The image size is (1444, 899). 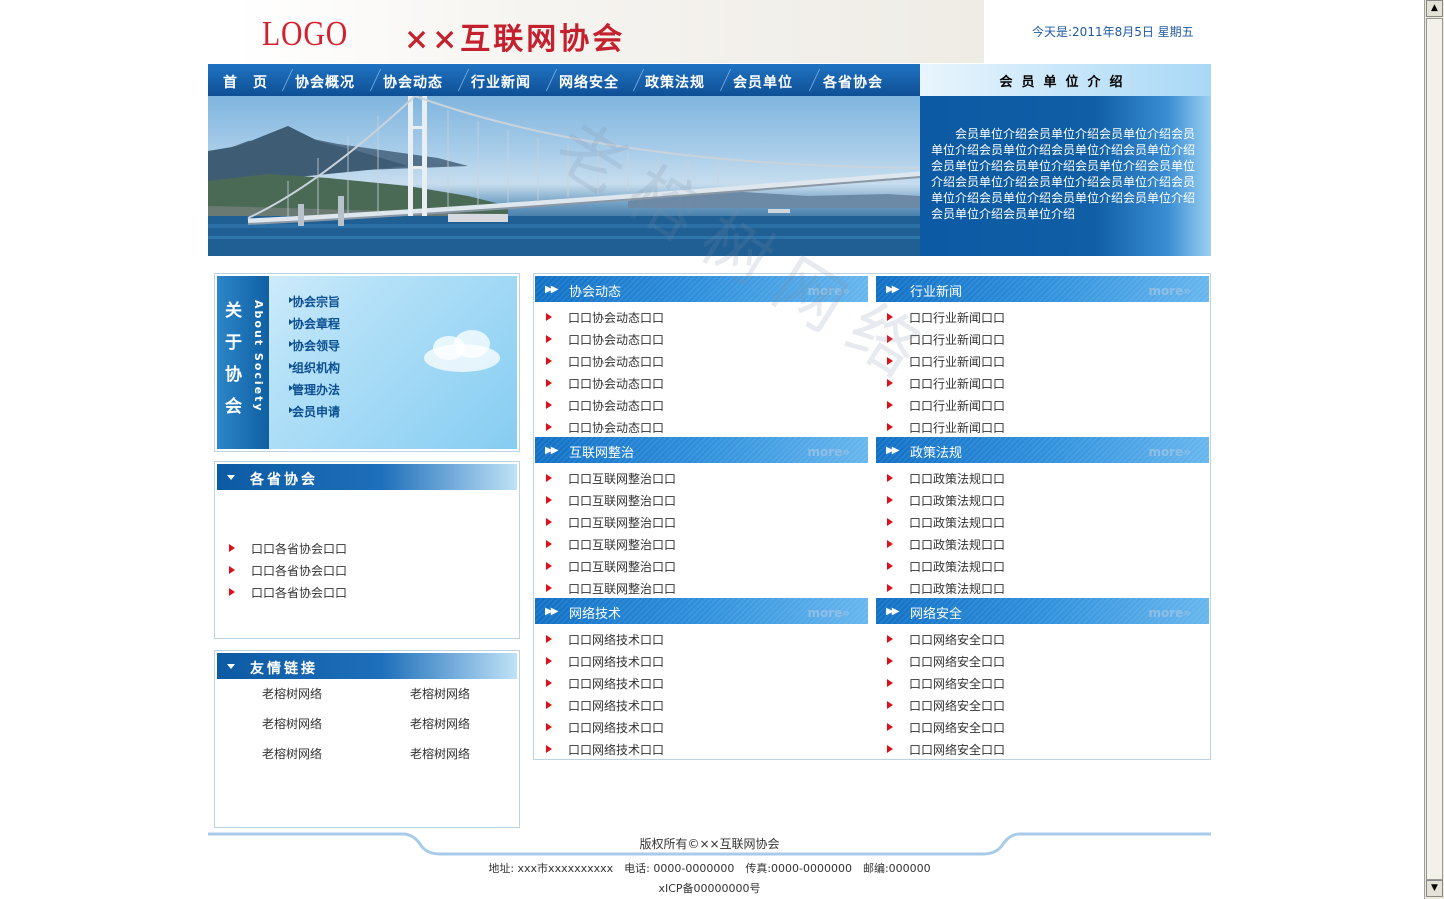 What do you see at coordinates (325, 82) in the screenshot?
I see `nav-about: 协会概况` at bounding box center [325, 82].